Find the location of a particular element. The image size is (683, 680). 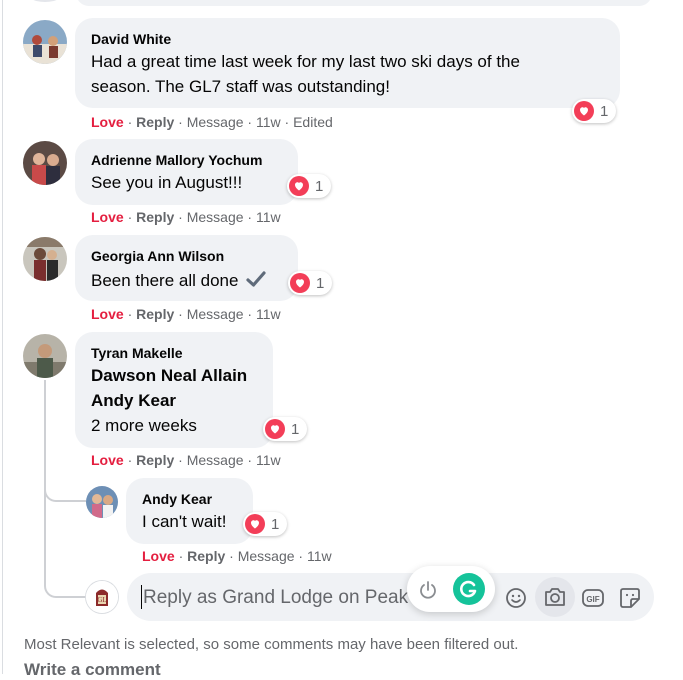

edited-label: Edited is located at coordinates (313, 122).